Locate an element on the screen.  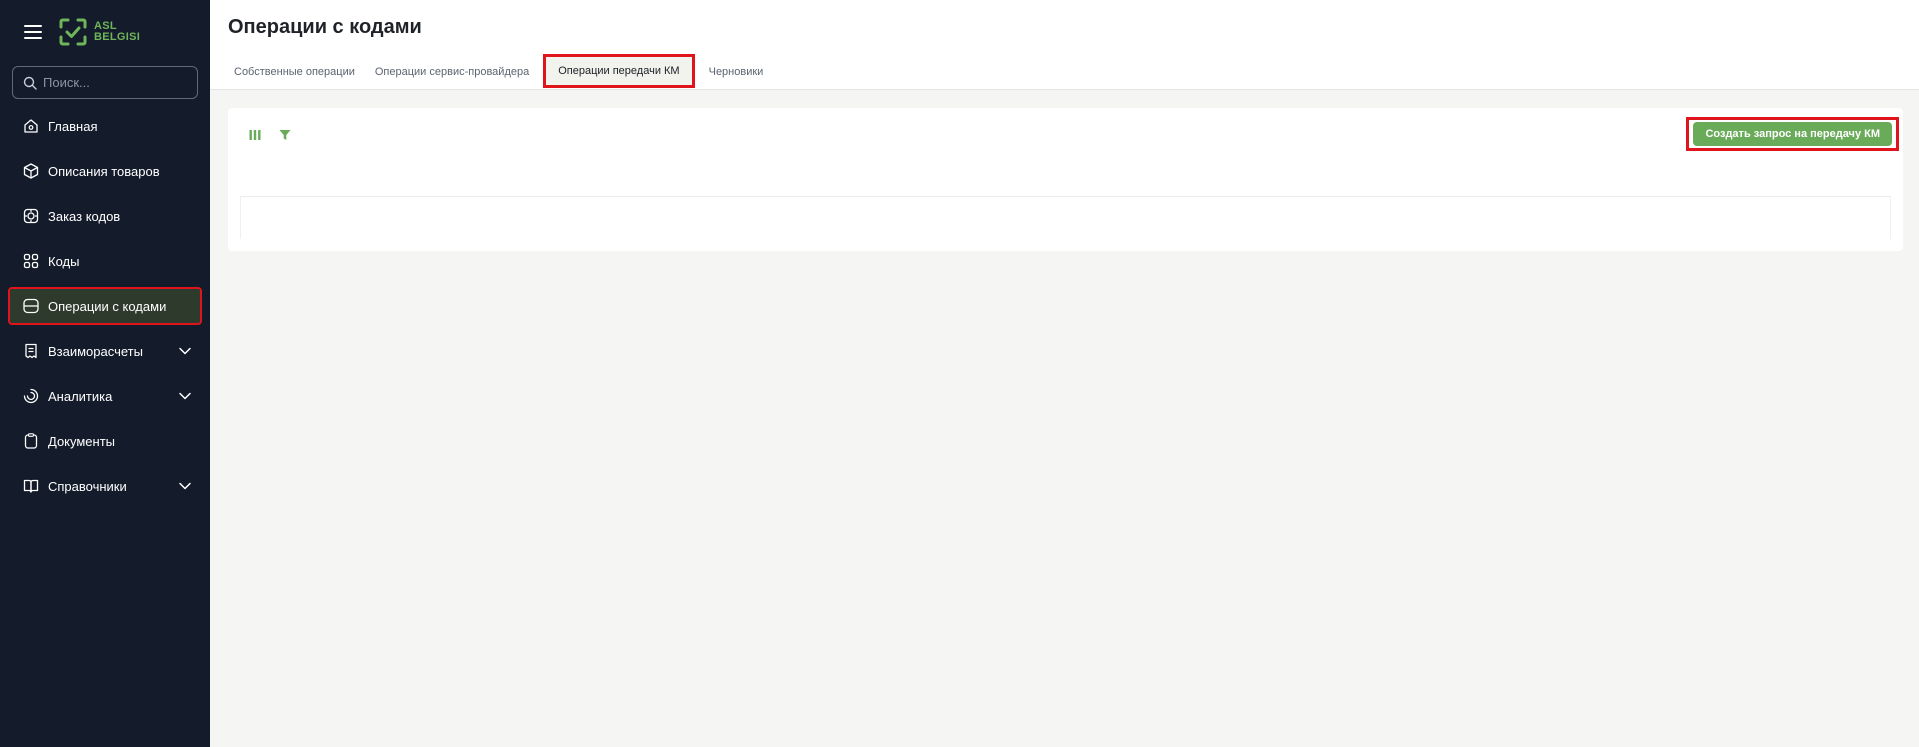
create-button-highlight: Создать запрос на передачу КМ is located at coordinates (1792, 134).